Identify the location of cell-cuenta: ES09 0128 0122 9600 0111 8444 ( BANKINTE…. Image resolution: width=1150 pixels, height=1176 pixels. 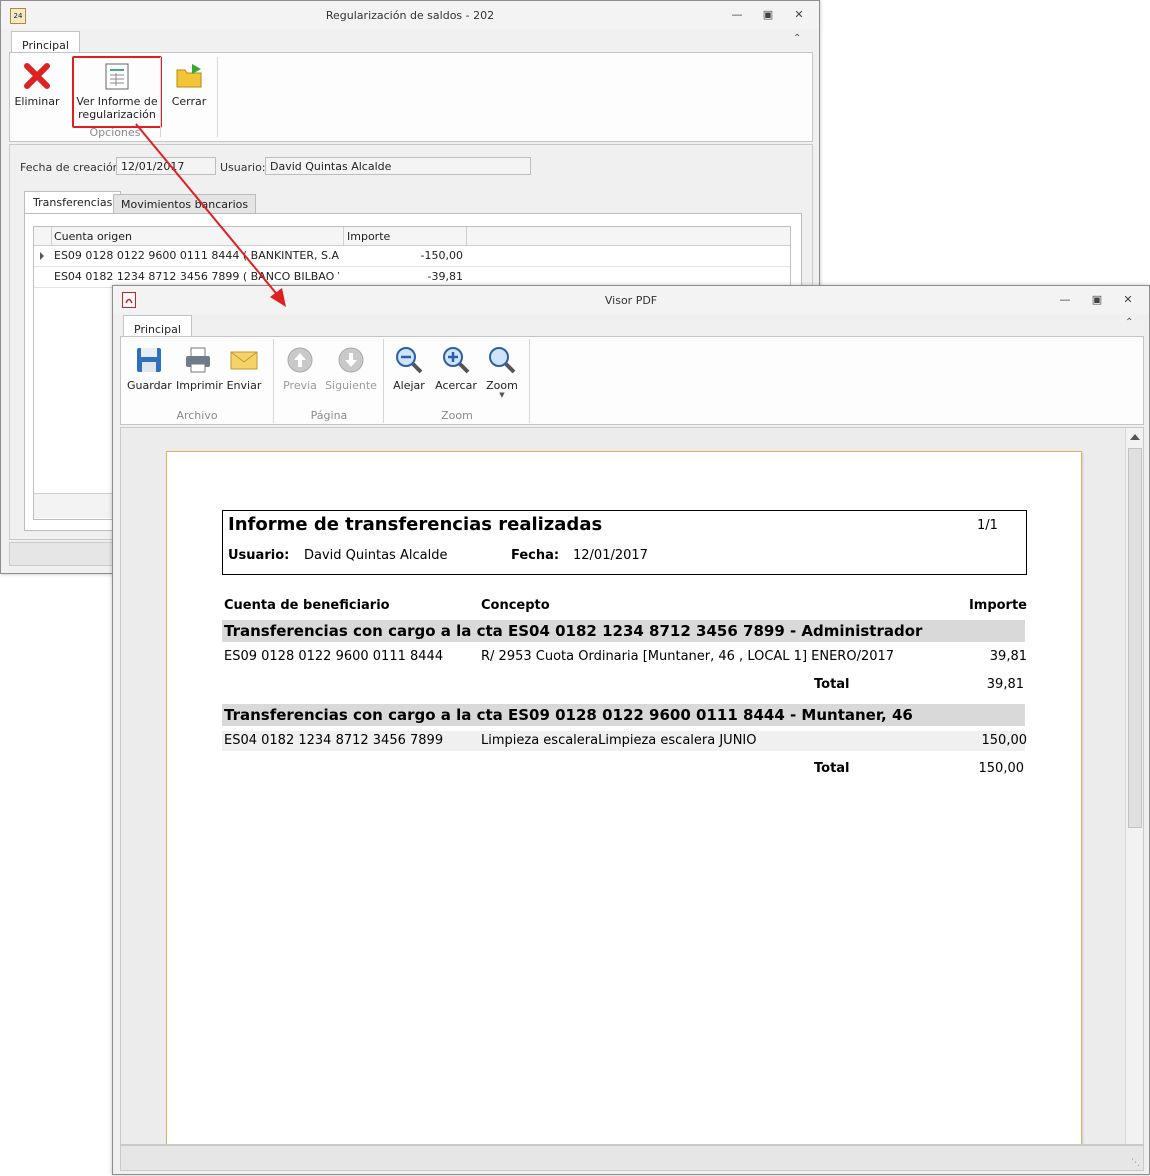
(196, 255).